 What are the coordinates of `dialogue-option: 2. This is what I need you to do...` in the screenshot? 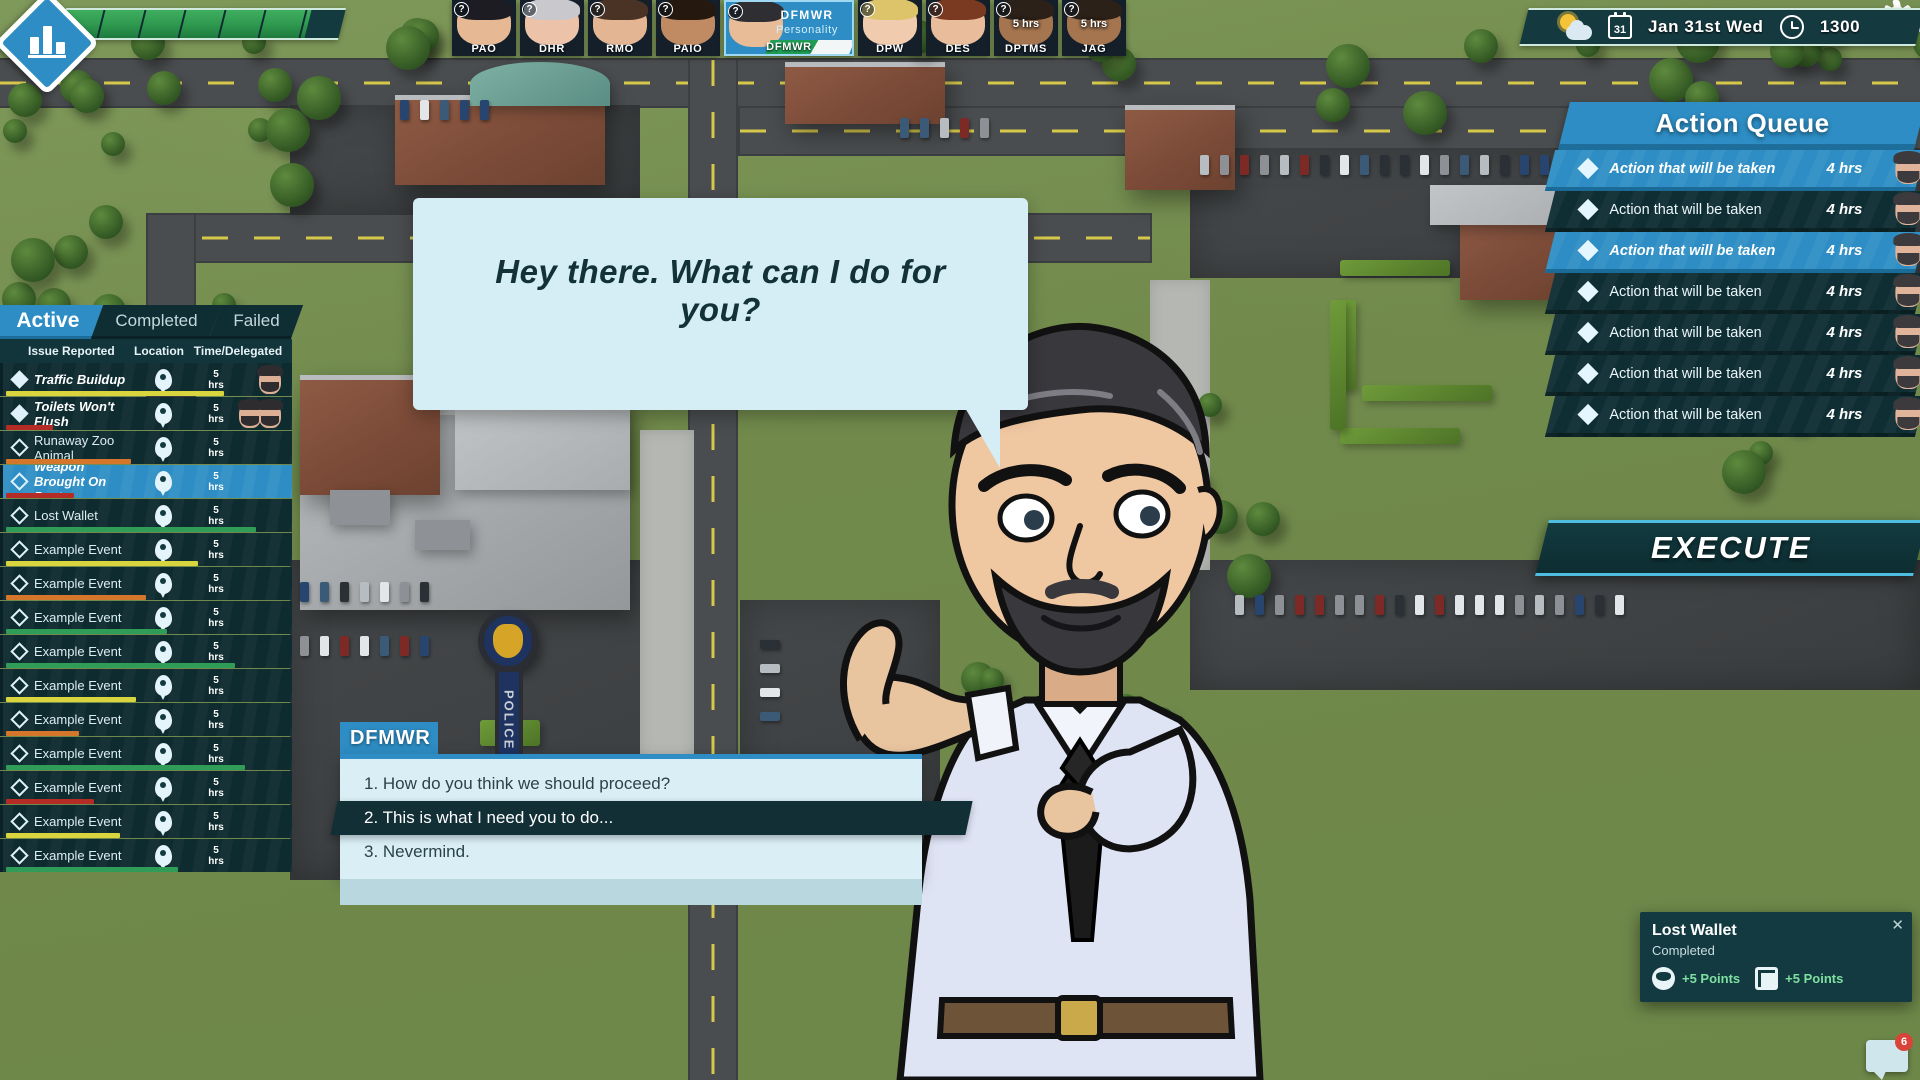 It's located at (651, 818).